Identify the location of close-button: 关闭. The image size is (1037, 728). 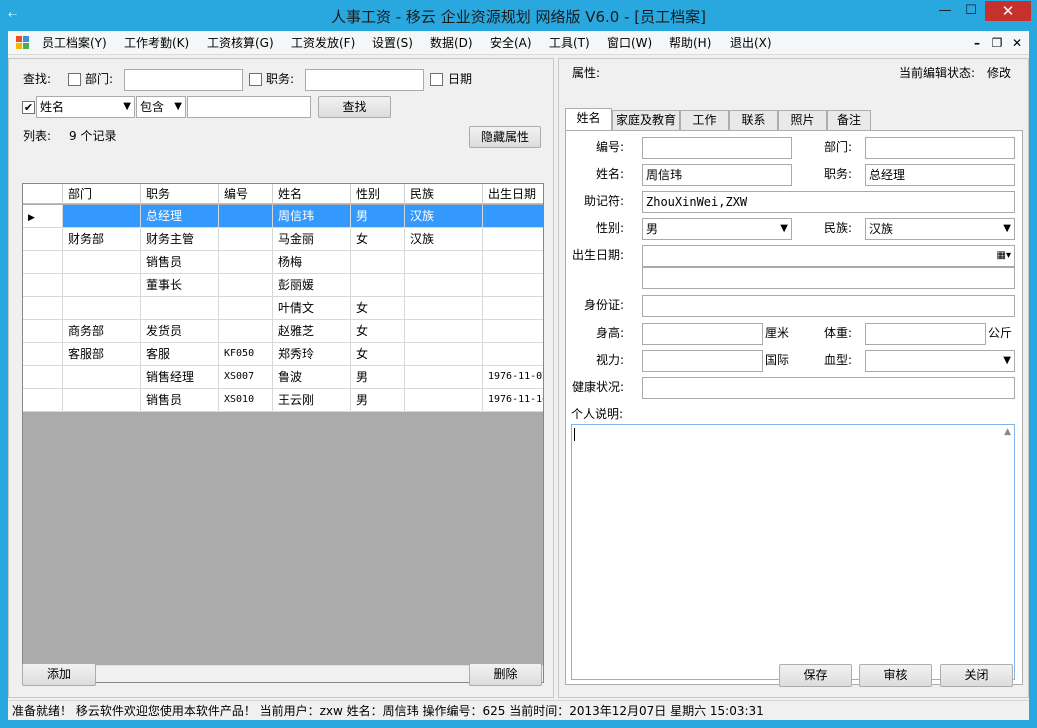
(976, 675).